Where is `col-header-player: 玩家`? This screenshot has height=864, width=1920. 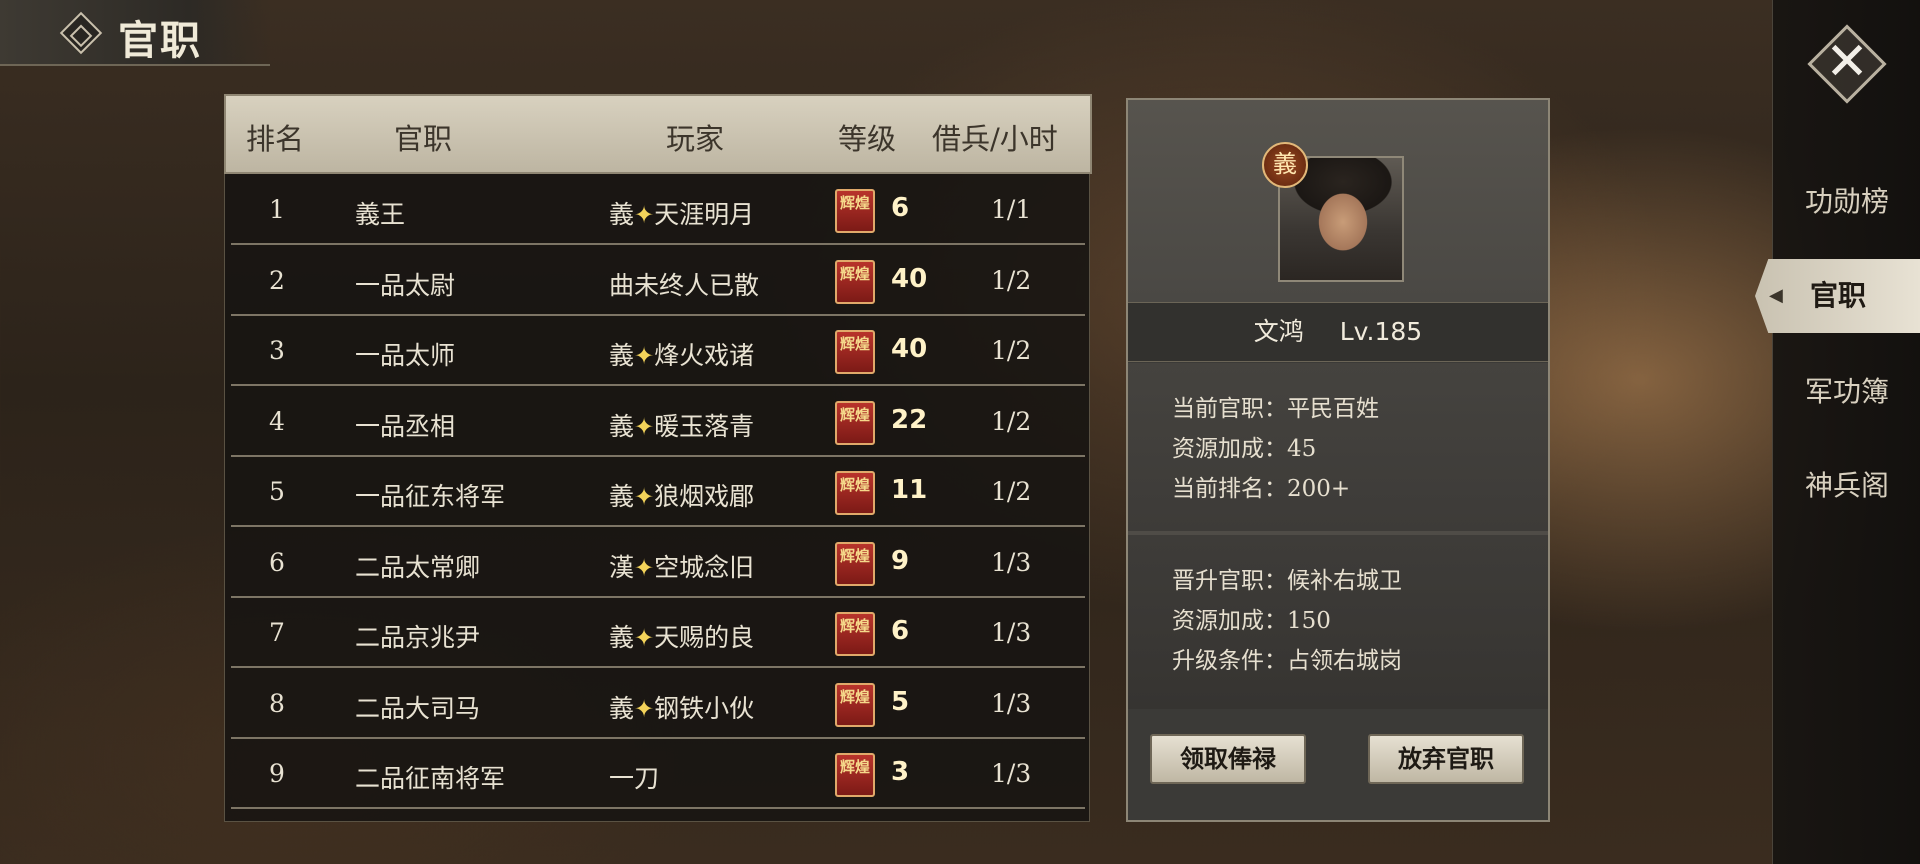
col-header-player: 玩家 is located at coordinates (695, 139).